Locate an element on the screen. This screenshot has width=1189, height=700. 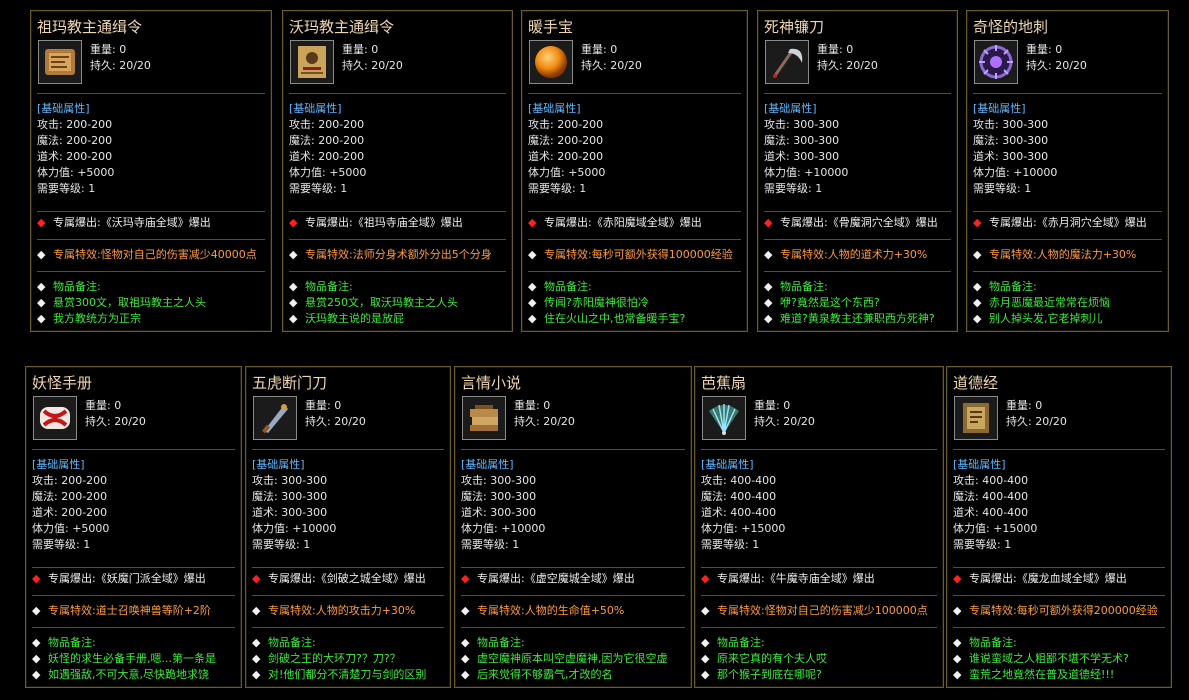
exclusive-drop: ◆ 专属爆出:《虚空魔城全域》爆出 is located at coordinates (575, 579).